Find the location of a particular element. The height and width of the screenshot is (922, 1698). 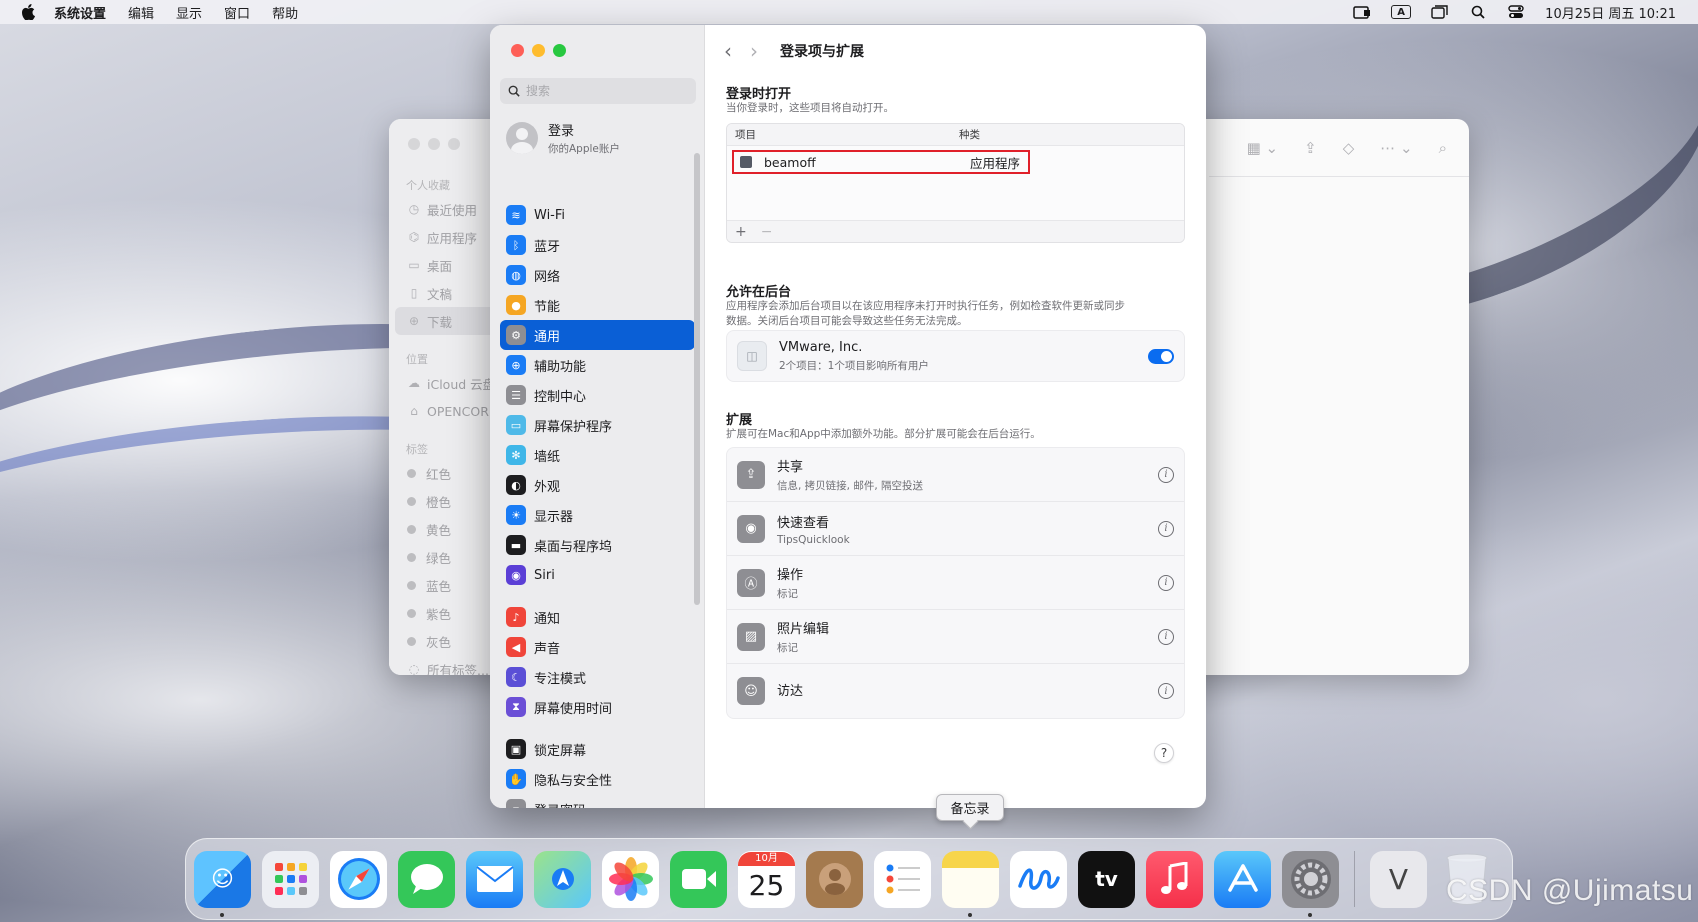

windows-icon is located at coordinates (1440, 12).